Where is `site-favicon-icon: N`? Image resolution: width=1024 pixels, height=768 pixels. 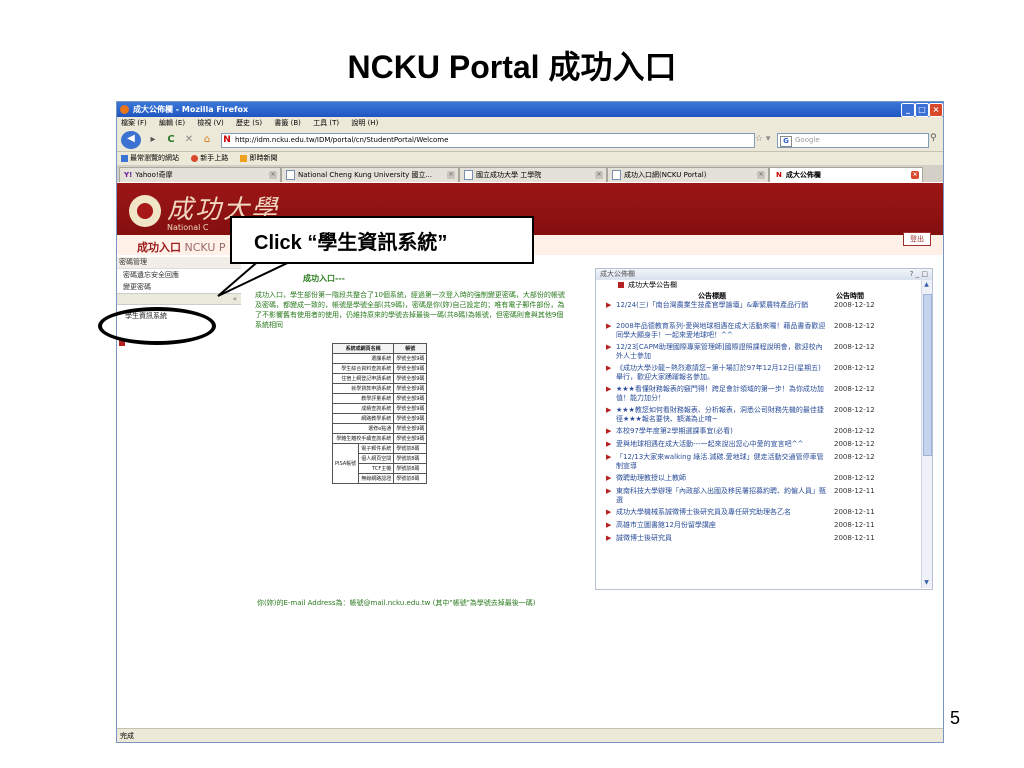 site-favicon-icon: N is located at coordinates (227, 140).